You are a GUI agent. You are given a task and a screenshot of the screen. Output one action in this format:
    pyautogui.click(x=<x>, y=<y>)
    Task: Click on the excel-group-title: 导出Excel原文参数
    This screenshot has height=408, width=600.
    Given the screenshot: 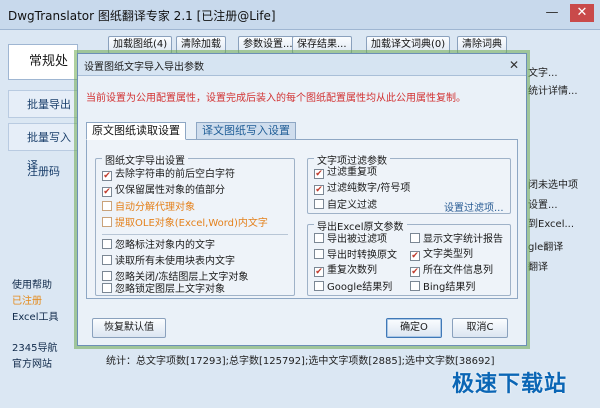 What is the action you would take?
    pyautogui.click(x=360, y=225)
    